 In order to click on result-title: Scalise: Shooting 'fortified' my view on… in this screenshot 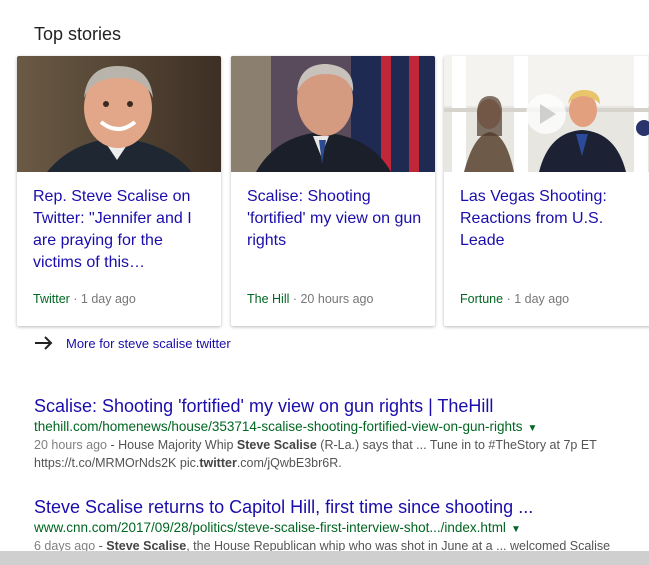, I will do `click(315, 406)`.